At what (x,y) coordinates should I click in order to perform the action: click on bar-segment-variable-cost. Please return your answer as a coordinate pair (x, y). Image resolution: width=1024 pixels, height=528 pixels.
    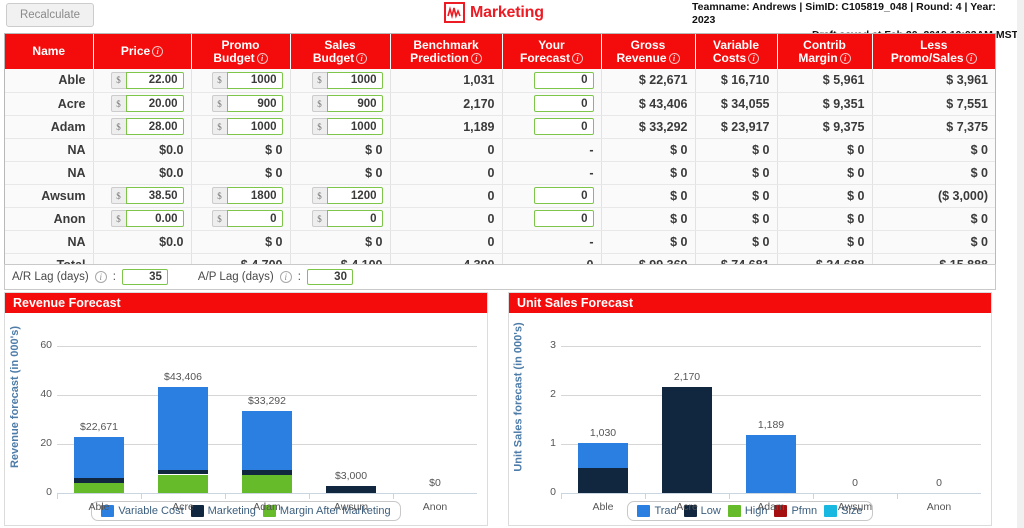
    Looking at the image, I should click on (267, 441).